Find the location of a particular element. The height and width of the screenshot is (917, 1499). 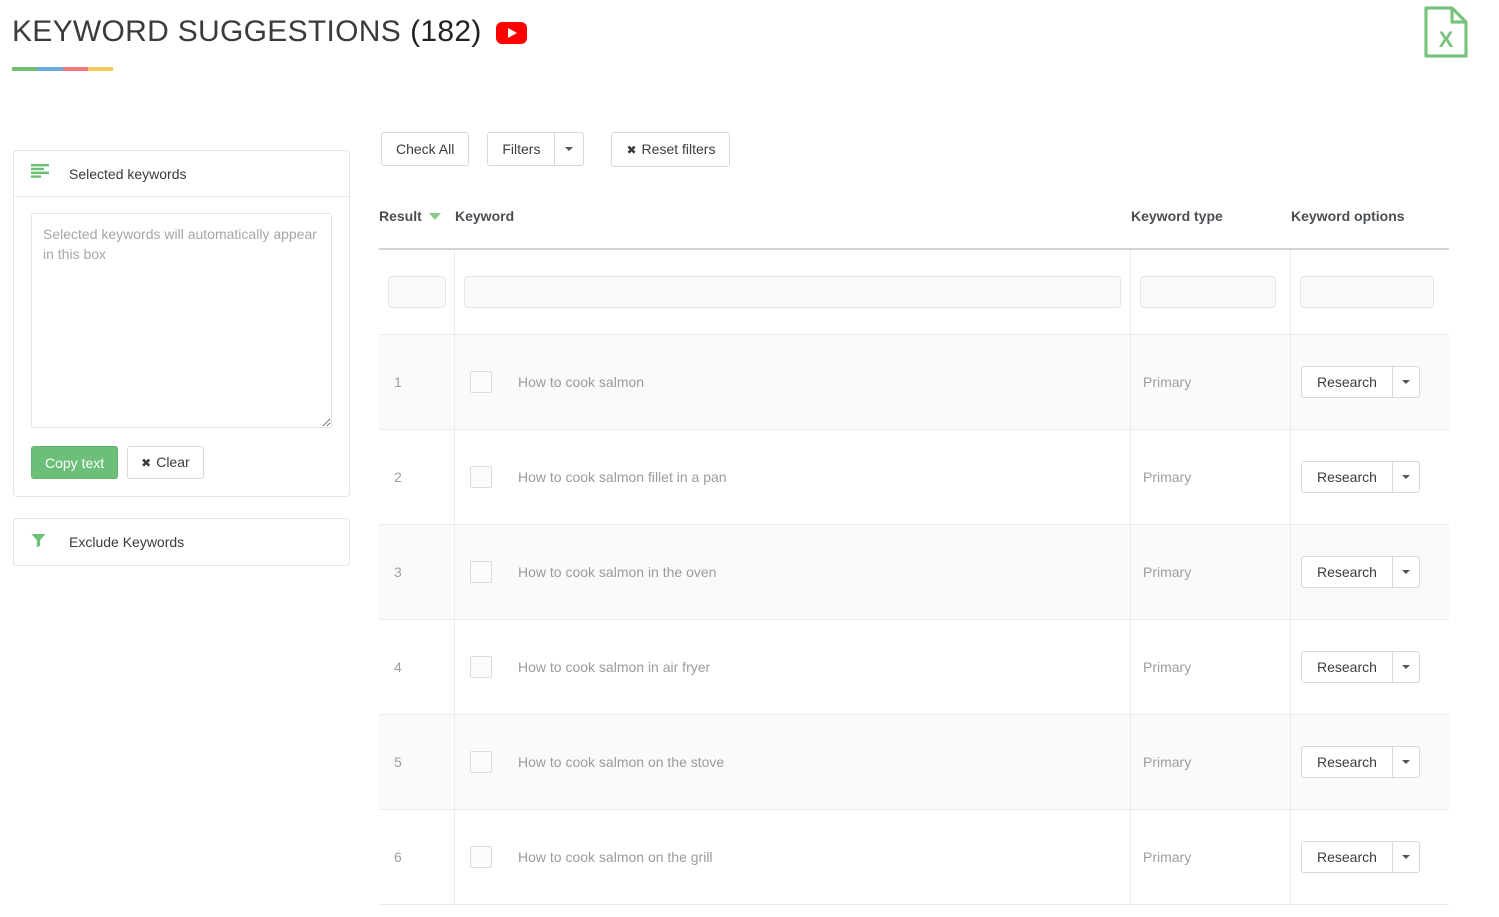

selected-keywords-body: Copy text ✖ Clear is located at coordinates (181, 346).